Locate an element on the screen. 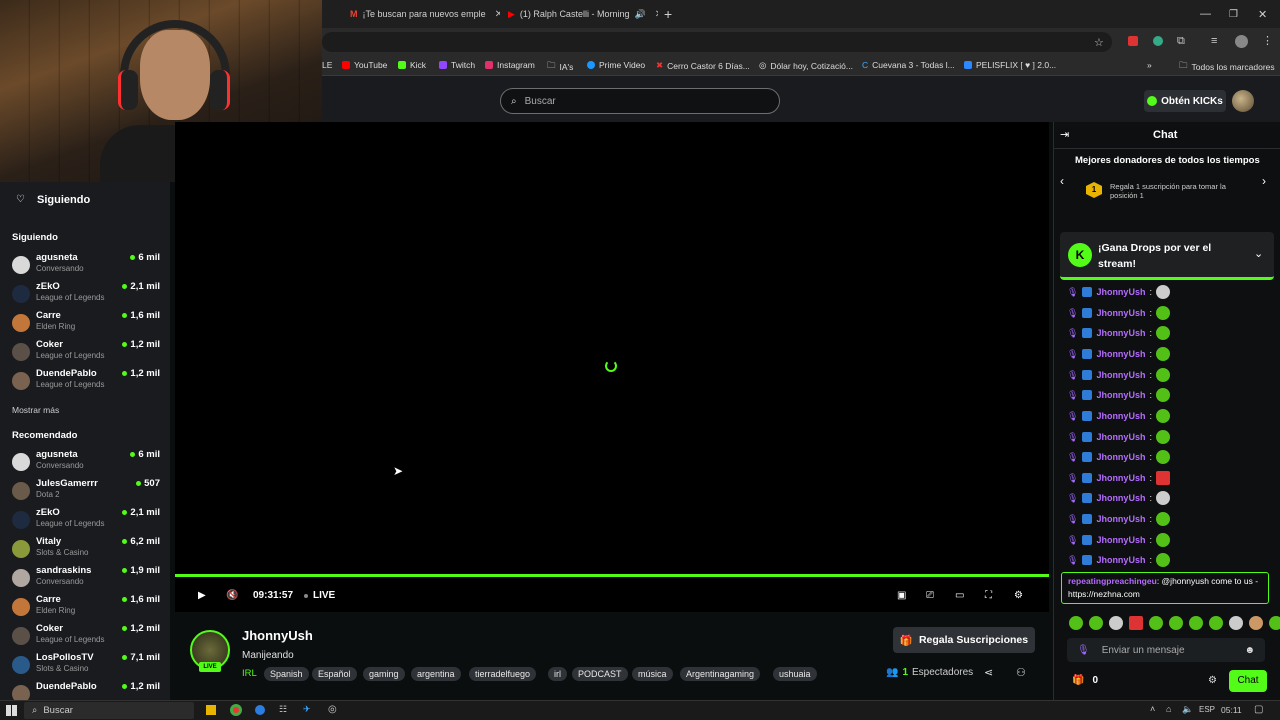 The height and width of the screenshot is (720, 1280). tag: Spanish is located at coordinates (286, 674).